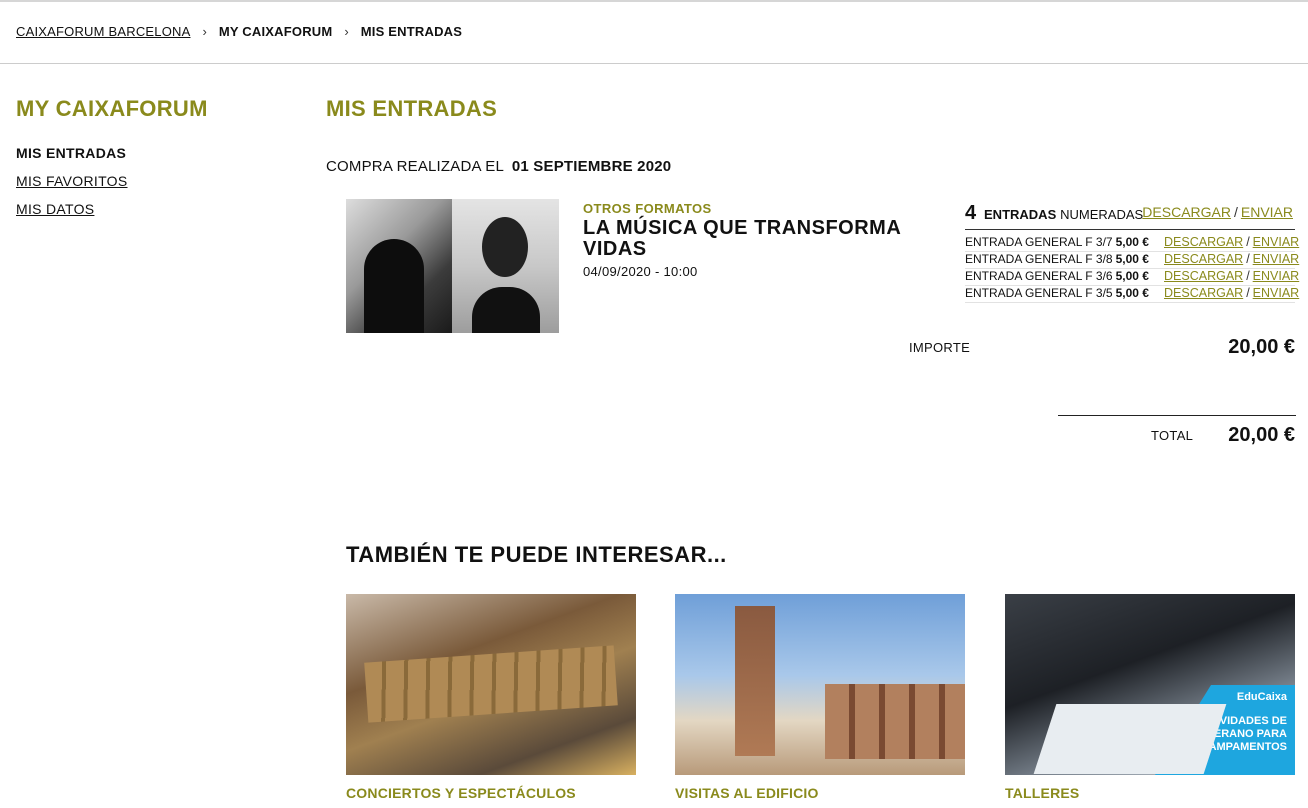  I want to click on recommendation-card: CONCIERTOS Y ESPECTÁCULOS, so click(491, 697).